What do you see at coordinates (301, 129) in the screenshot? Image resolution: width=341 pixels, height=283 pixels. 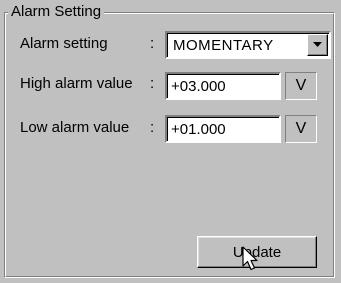 I see `low-alarm-unit: V` at bounding box center [301, 129].